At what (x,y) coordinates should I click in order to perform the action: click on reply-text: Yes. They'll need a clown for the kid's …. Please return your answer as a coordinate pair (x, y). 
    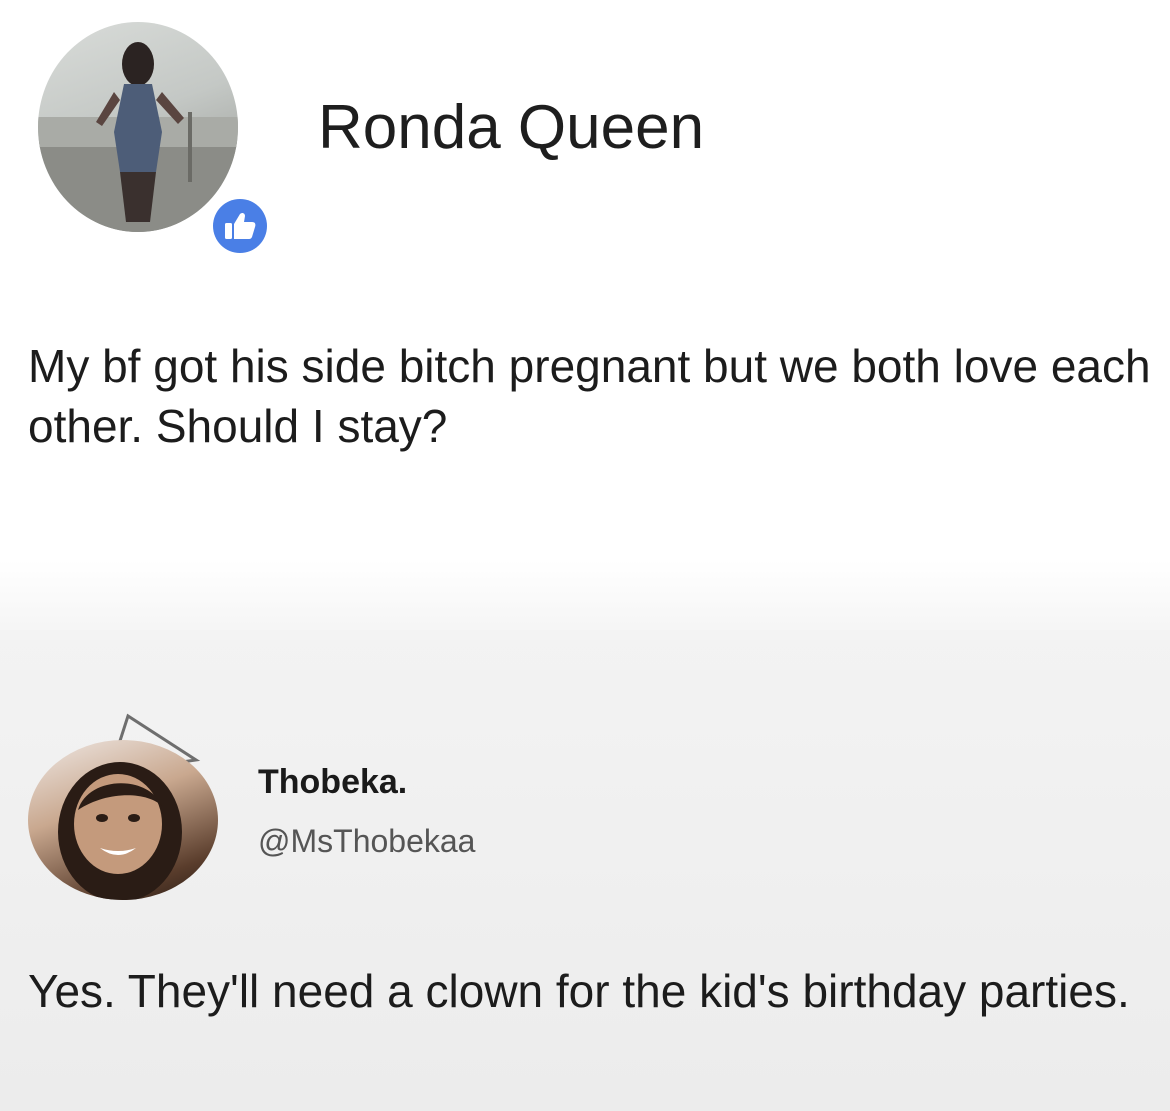
    Looking at the image, I should click on (579, 991).